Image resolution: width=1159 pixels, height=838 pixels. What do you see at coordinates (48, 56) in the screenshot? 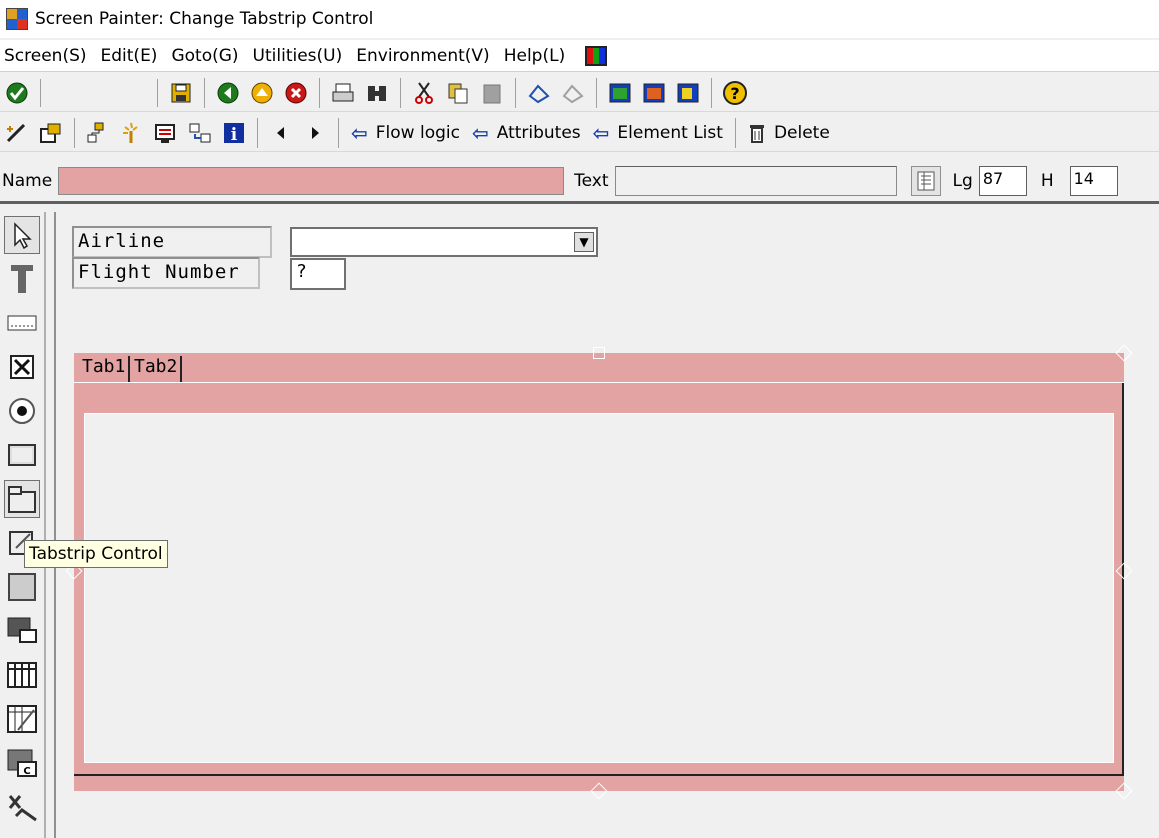
I see `menu-screen: Screen(S)` at bounding box center [48, 56].